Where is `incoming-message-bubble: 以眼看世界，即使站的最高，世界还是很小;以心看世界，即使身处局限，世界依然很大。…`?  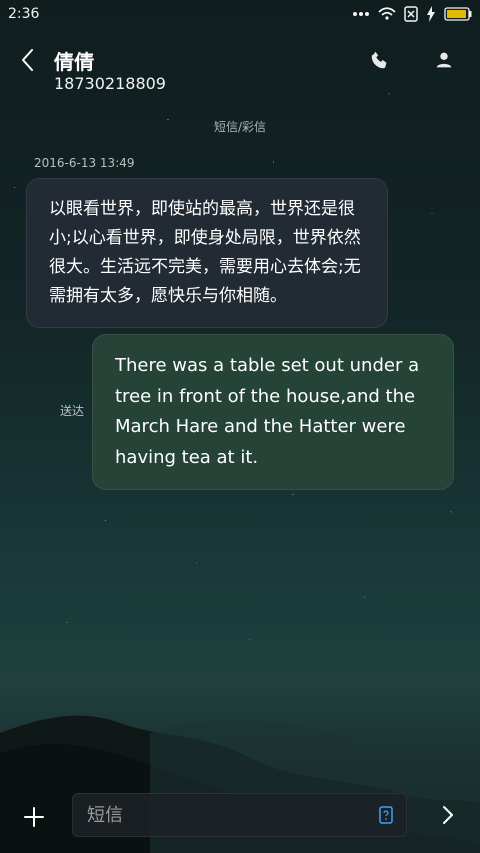 incoming-message-bubble: 以眼看世界，即使站的最高，世界还是很小;以心看世界，即使身处局限，世界依然很大。… is located at coordinates (207, 253).